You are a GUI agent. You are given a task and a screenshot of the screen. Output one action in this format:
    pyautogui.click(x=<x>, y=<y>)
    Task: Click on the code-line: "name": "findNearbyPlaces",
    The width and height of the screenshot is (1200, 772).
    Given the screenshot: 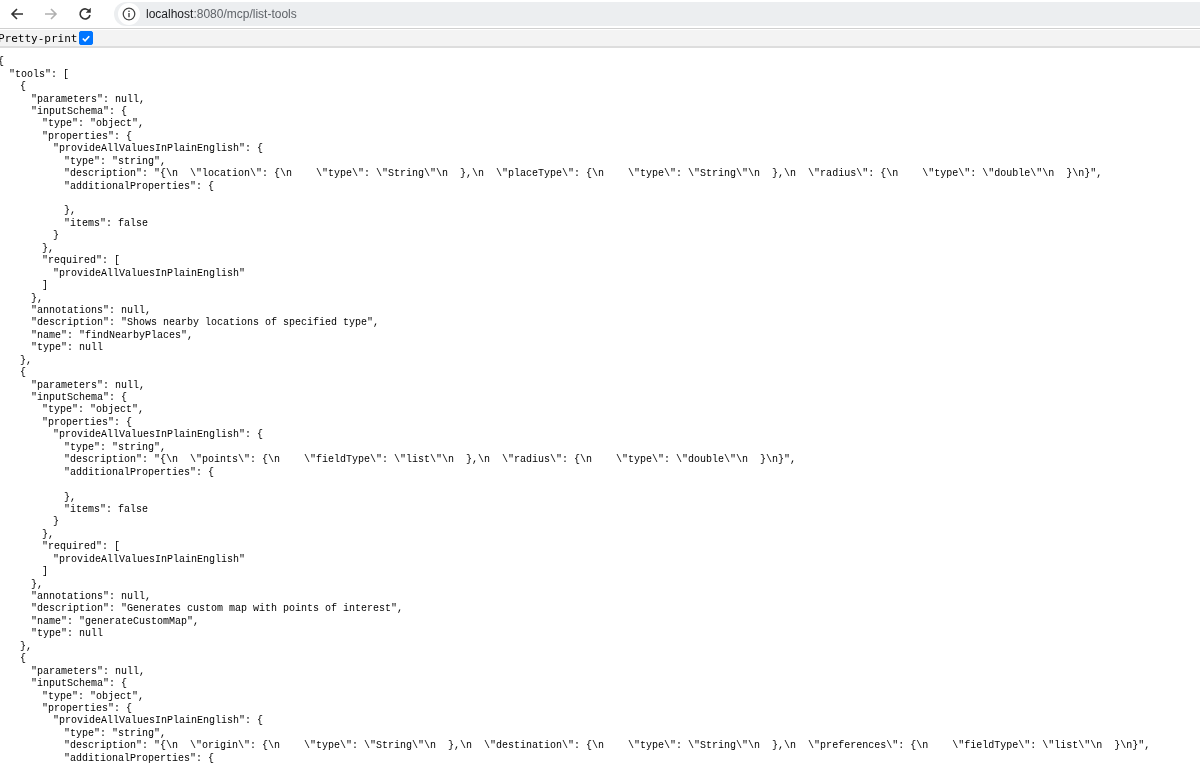 What is the action you would take?
    pyautogui.click(x=112, y=335)
    